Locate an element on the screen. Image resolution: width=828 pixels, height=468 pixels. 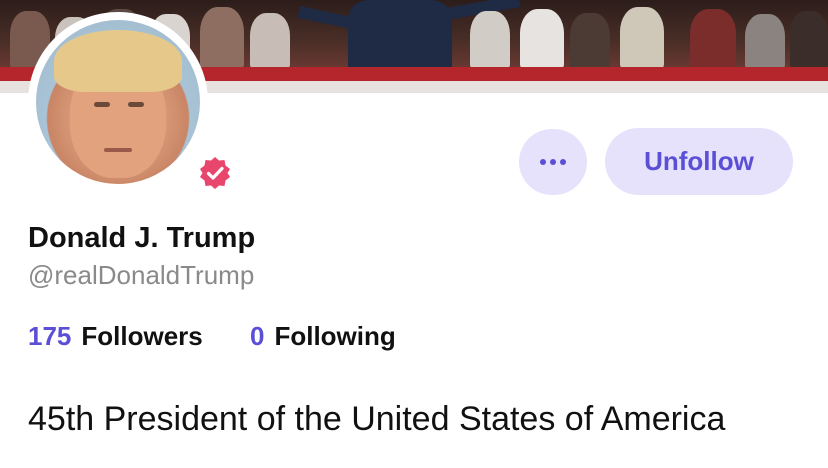
profile-avatar is located at coordinates (132, 103).